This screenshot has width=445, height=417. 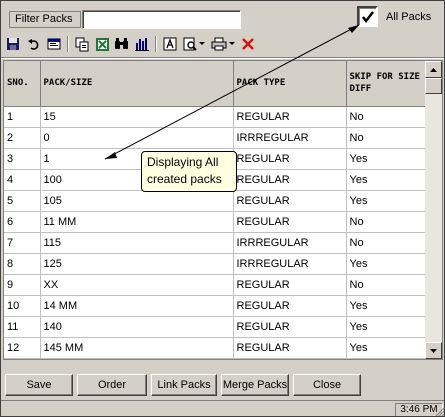 I want to click on table-row: 5 105 REGULAR Yes, so click(x=215, y=201).